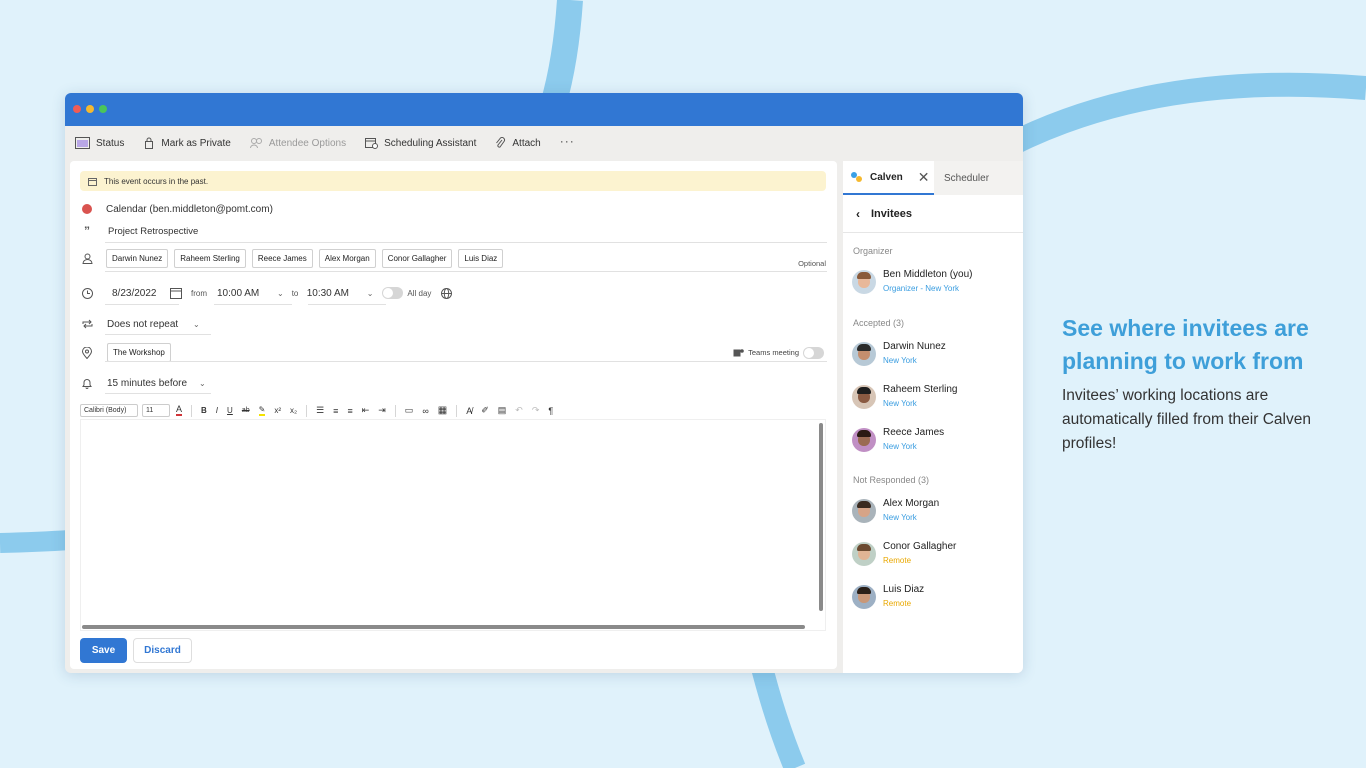  Describe the element at coordinates (904, 397) in the screenshot. I see `invitee-item: Raheem Sterling New York` at that location.